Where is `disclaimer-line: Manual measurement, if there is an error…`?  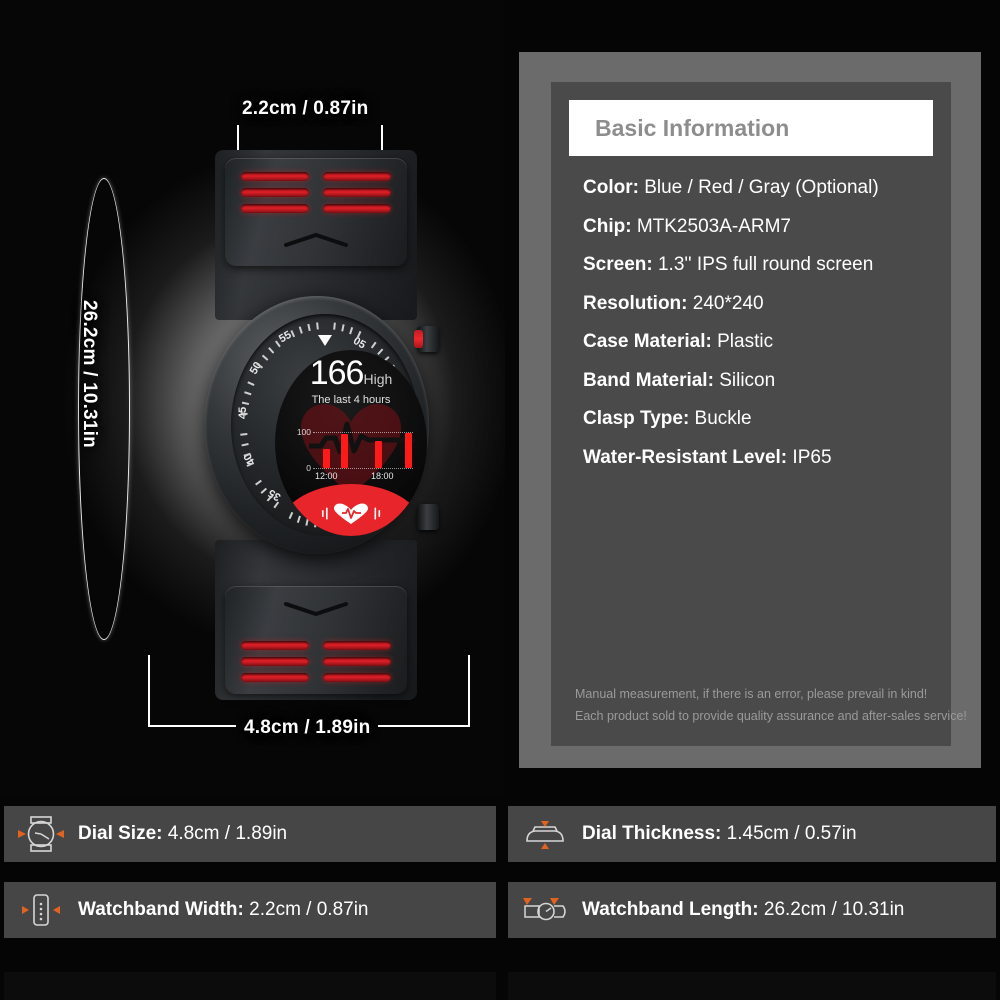 disclaimer-line: Manual measurement, if there is an error… is located at coordinates (751, 694).